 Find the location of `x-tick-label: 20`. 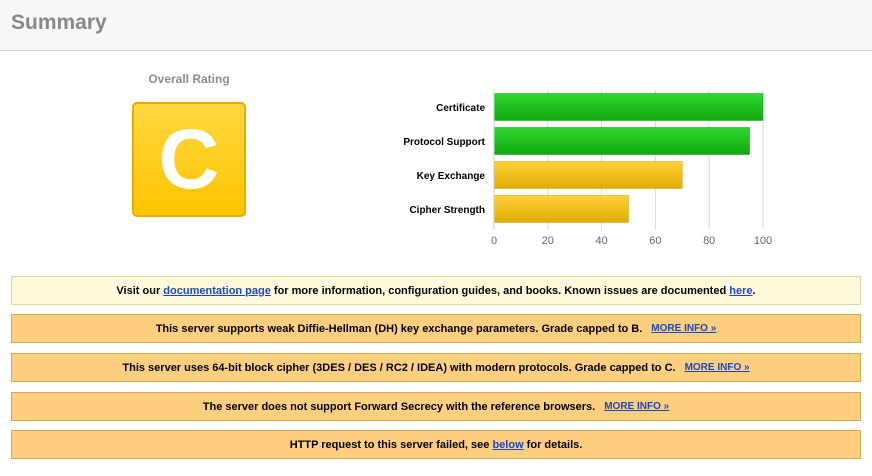

x-tick-label: 20 is located at coordinates (548, 241).